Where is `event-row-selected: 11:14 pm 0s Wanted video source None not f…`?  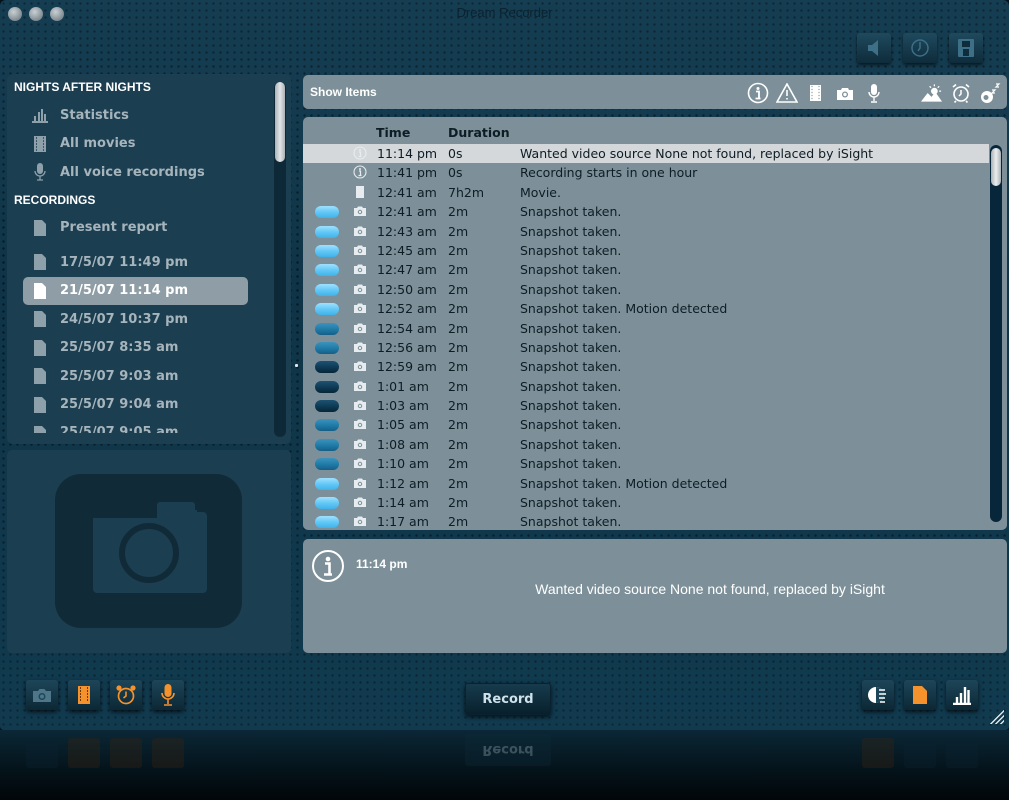 event-row-selected: 11:14 pm 0s Wanted video source None not f… is located at coordinates (646, 154).